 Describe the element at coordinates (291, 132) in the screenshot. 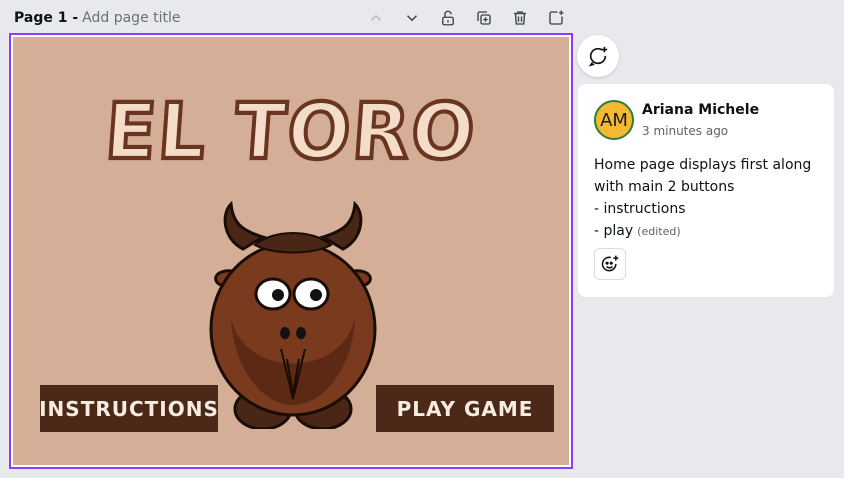

I see `game-title: EL TORO` at that location.